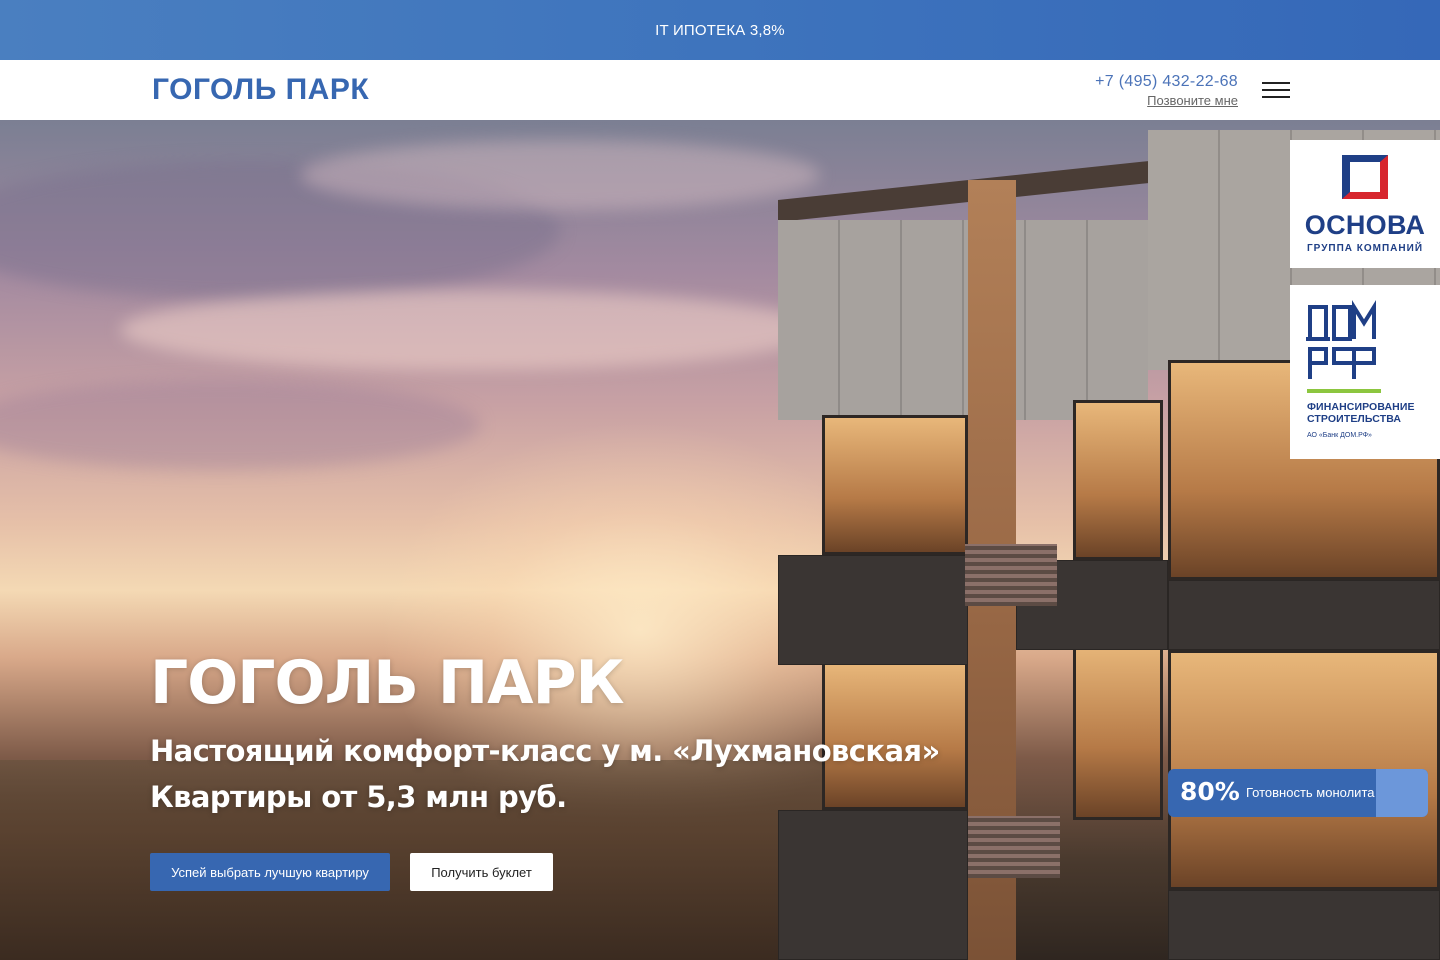  I want to click on promo-banner: IT ИПОТЕКА 3,8%, so click(720, 30).